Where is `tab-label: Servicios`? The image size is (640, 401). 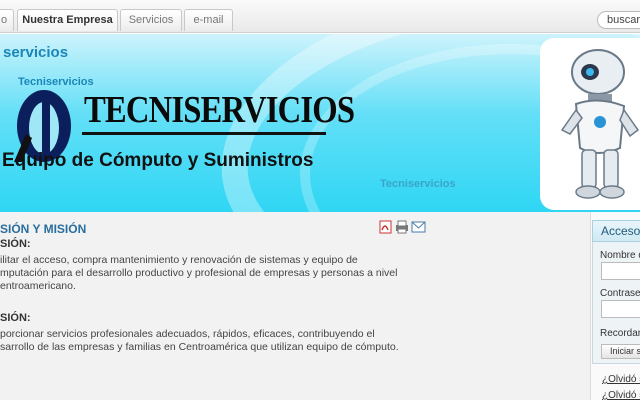 tab-label: Servicios is located at coordinates (151, 20).